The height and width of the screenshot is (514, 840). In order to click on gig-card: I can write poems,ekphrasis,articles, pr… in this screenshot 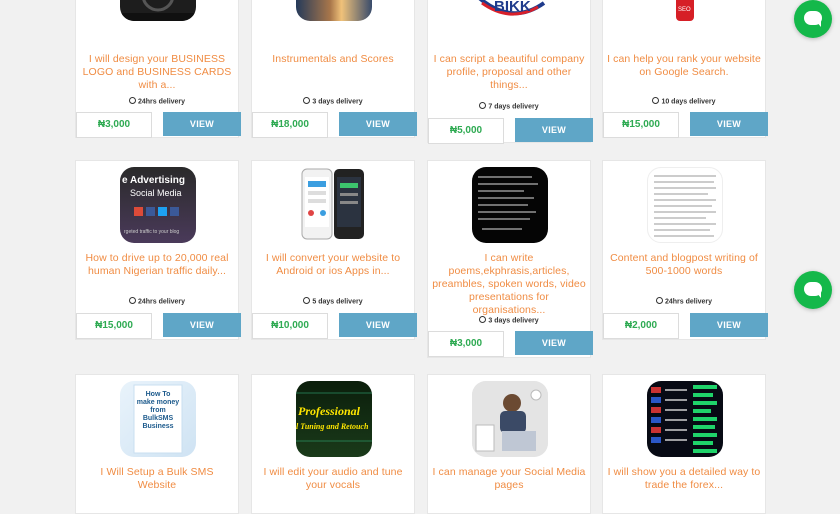, I will do `click(510, 259)`.